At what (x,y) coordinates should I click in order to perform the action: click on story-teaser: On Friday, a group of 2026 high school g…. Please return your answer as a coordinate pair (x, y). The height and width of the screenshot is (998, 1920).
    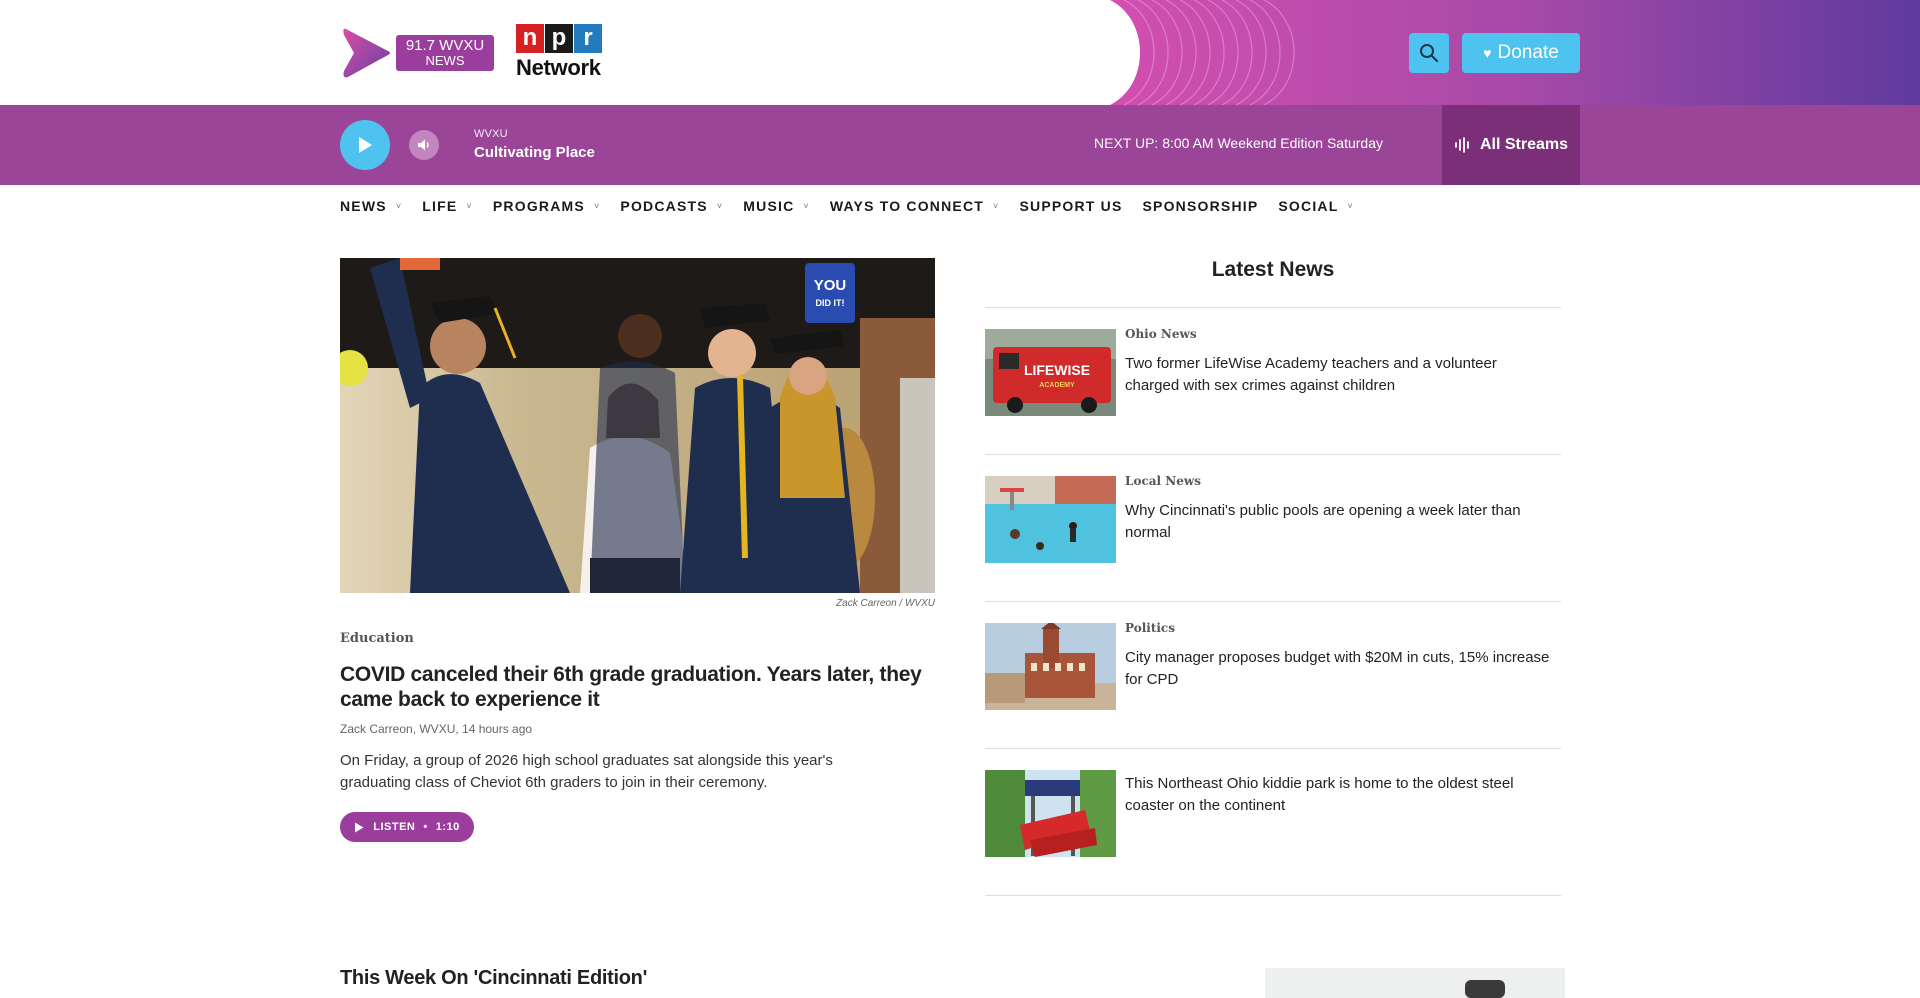
    Looking at the image, I should click on (586, 771).